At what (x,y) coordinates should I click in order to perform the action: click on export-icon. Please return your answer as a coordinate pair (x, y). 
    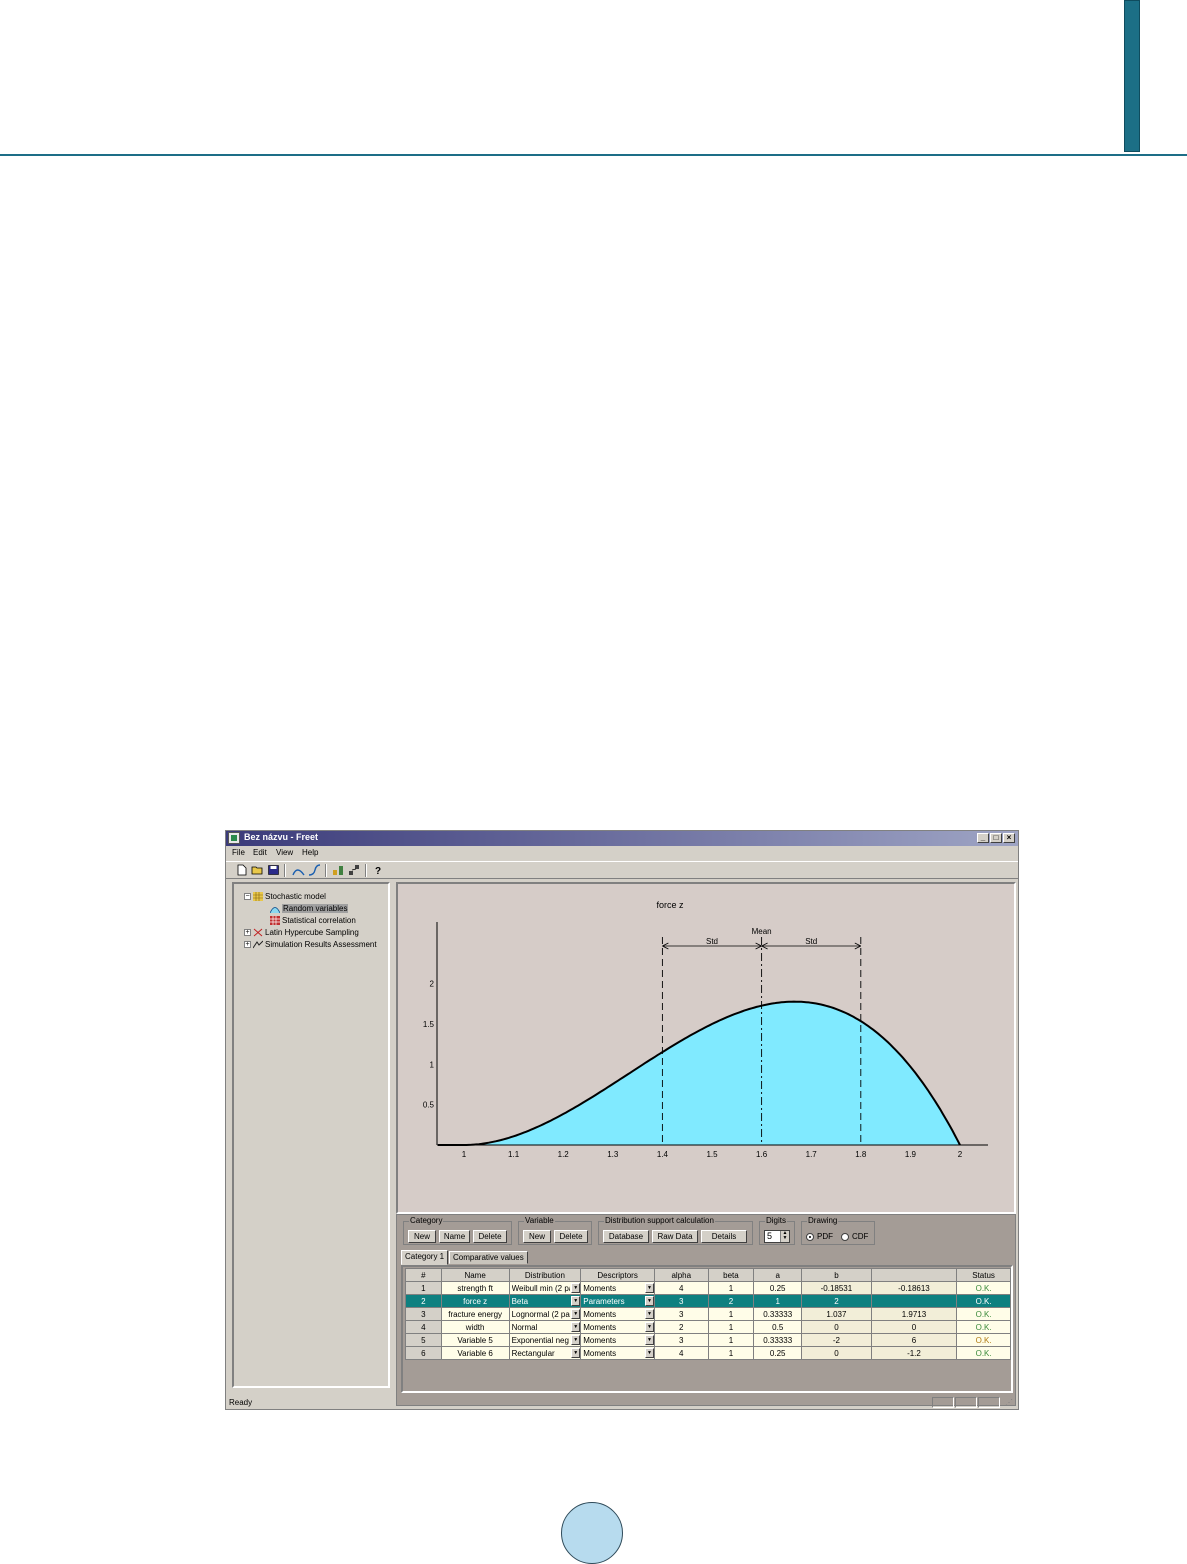
    Looking at the image, I should click on (354, 870).